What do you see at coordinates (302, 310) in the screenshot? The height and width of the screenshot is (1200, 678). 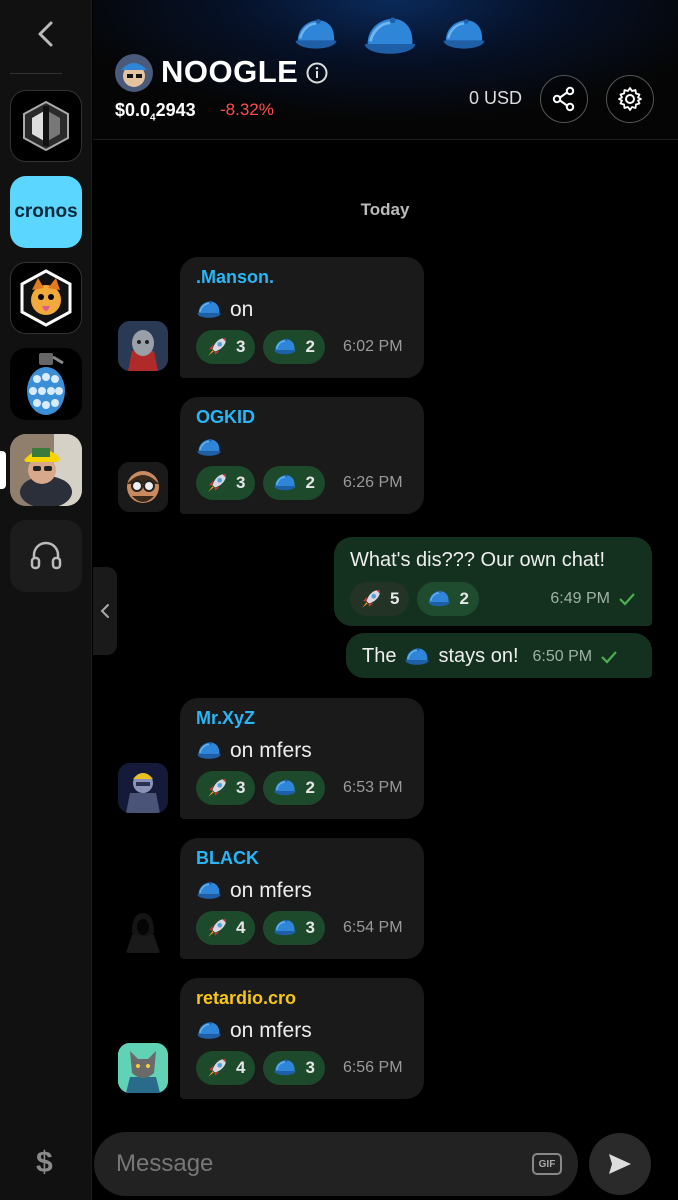 I see `message-text: on` at bounding box center [302, 310].